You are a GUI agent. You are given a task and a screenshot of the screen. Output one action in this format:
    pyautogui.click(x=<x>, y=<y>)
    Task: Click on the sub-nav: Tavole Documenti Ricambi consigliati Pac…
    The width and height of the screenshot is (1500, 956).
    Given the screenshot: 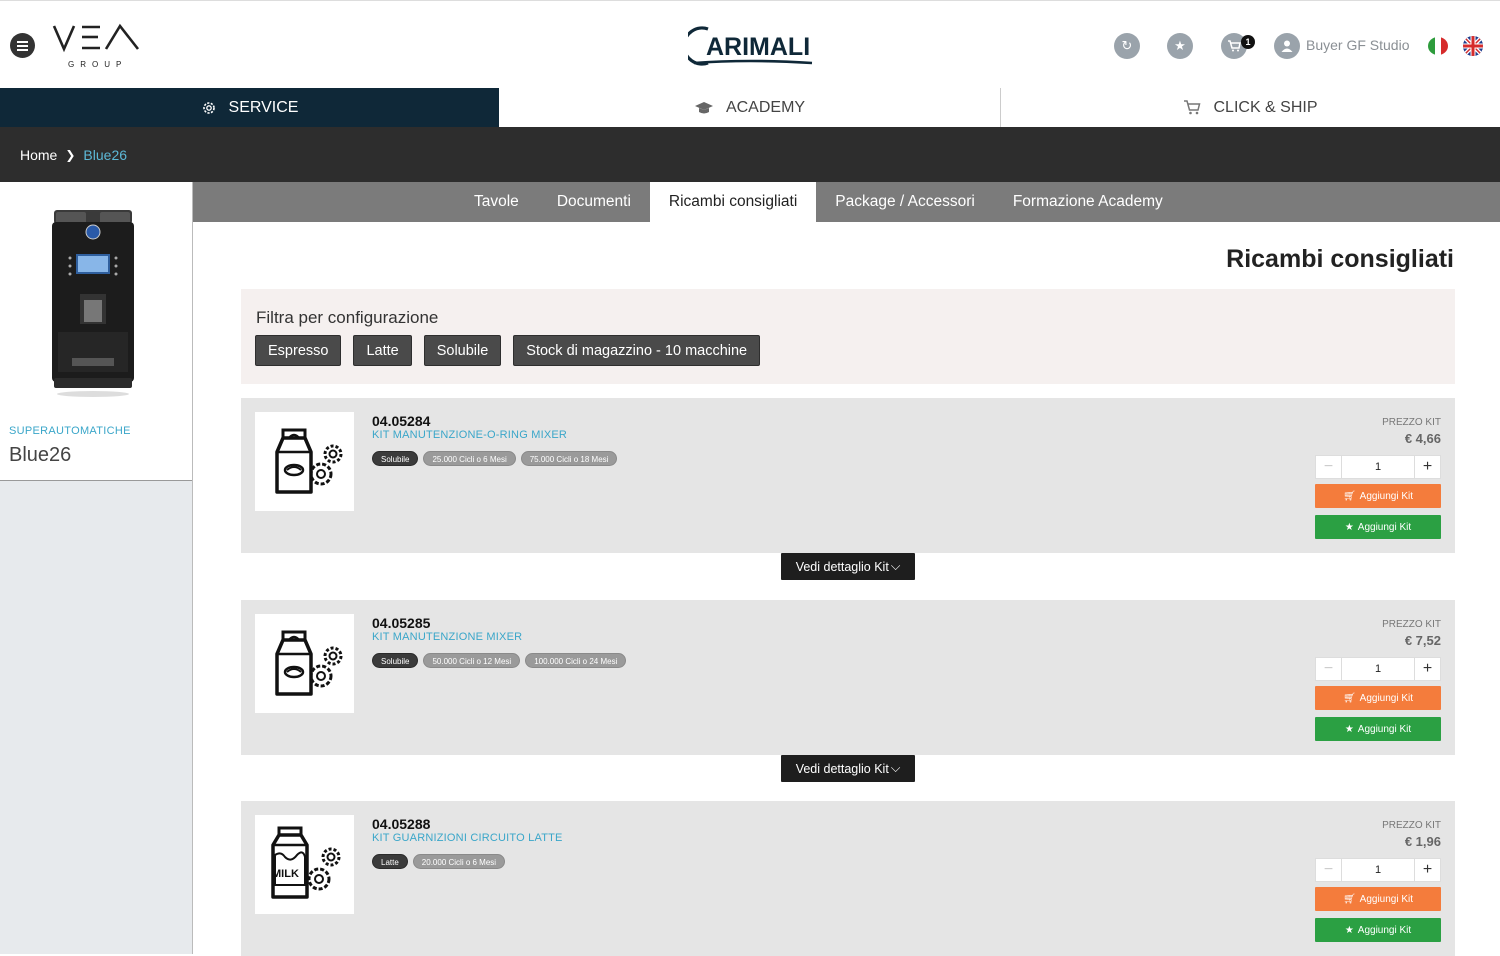 What is the action you would take?
    pyautogui.click(x=846, y=202)
    